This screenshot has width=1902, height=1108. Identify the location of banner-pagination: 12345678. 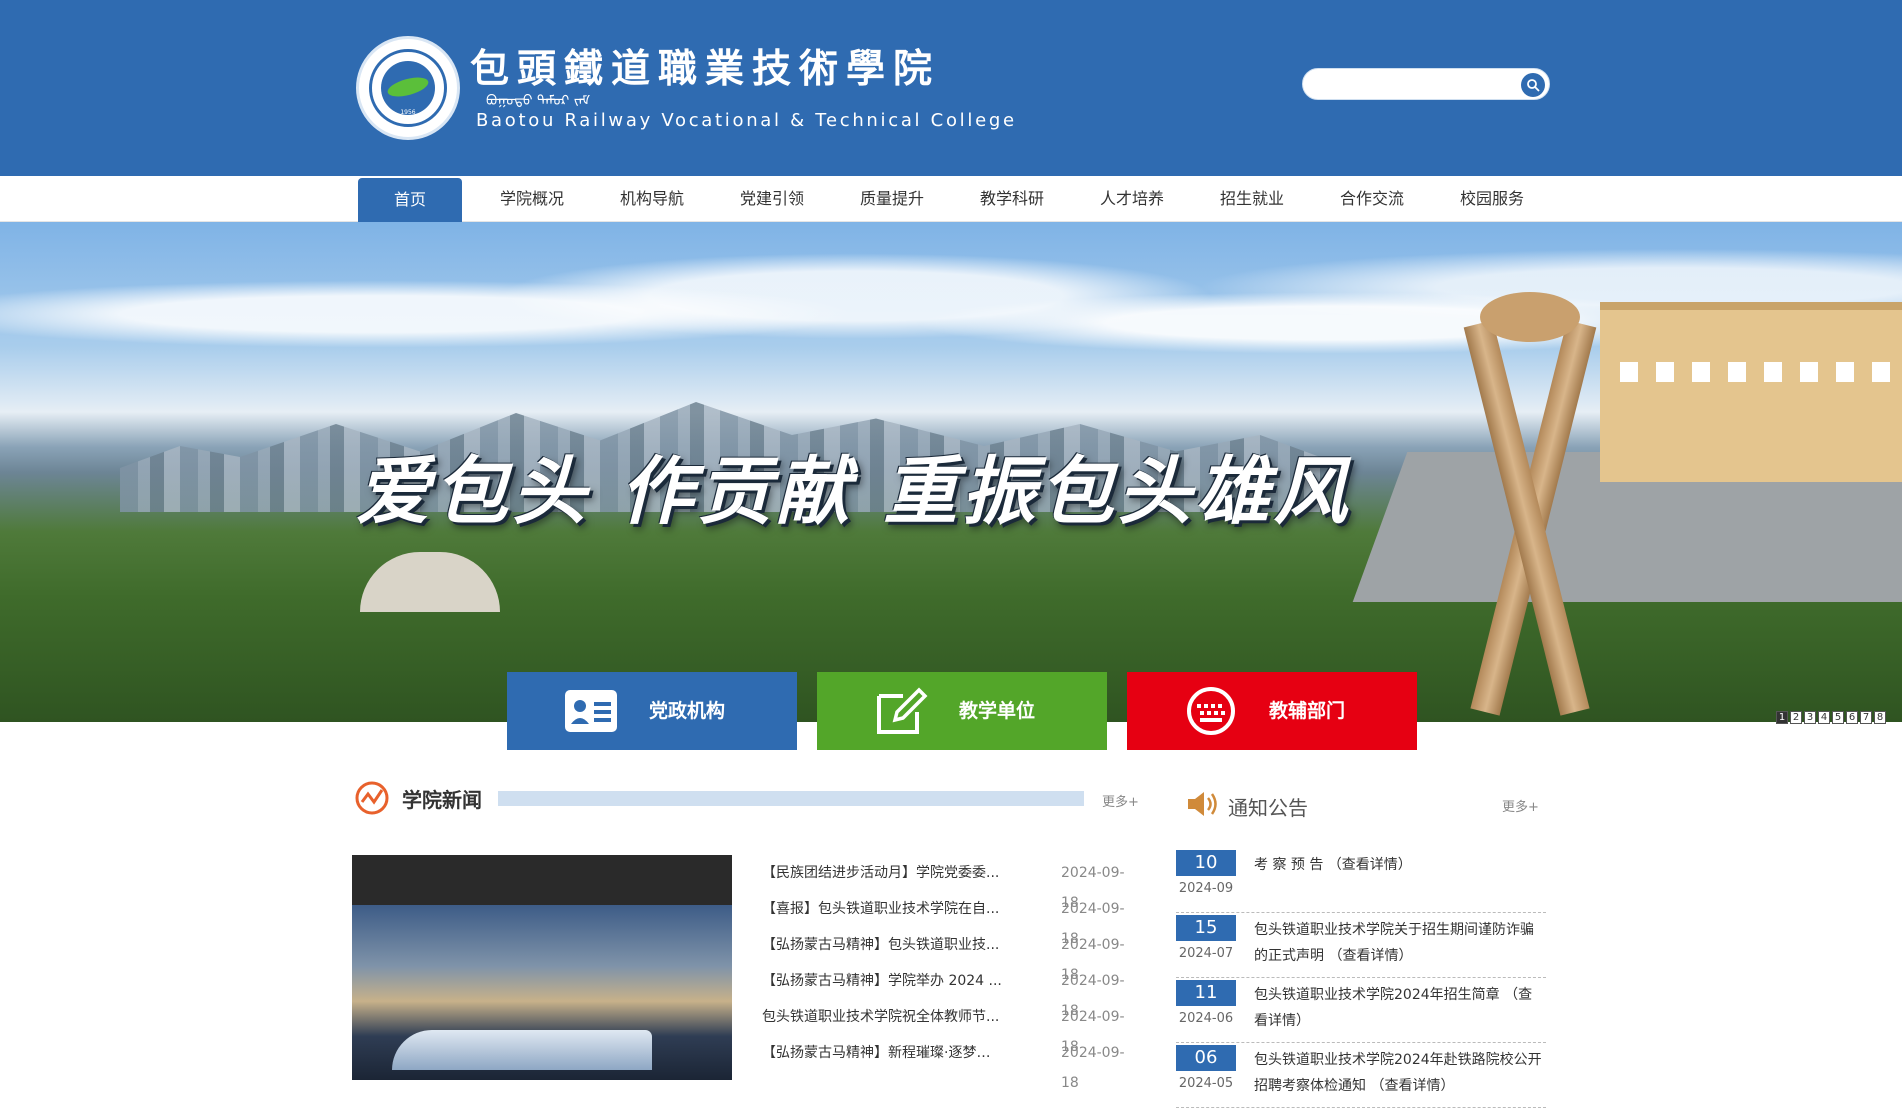
(1832, 714).